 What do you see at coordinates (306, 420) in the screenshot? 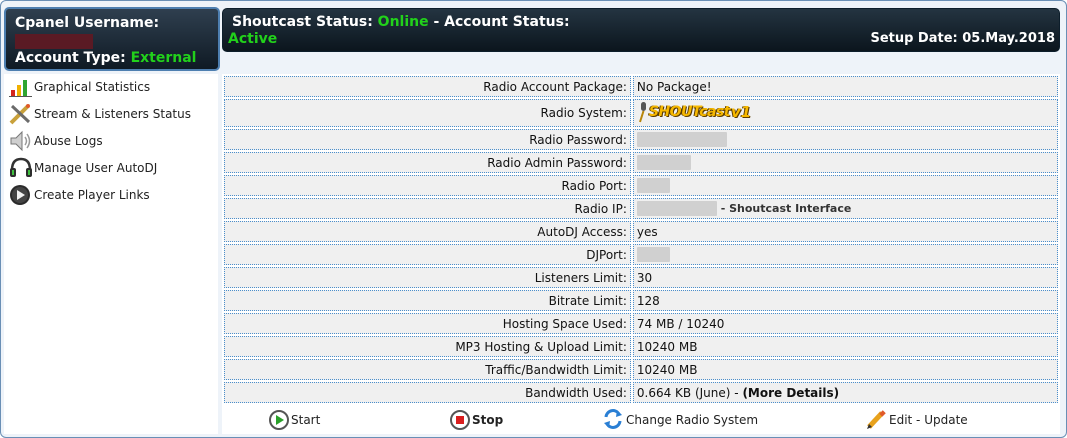
I see `start-label: Start` at bounding box center [306, 420].